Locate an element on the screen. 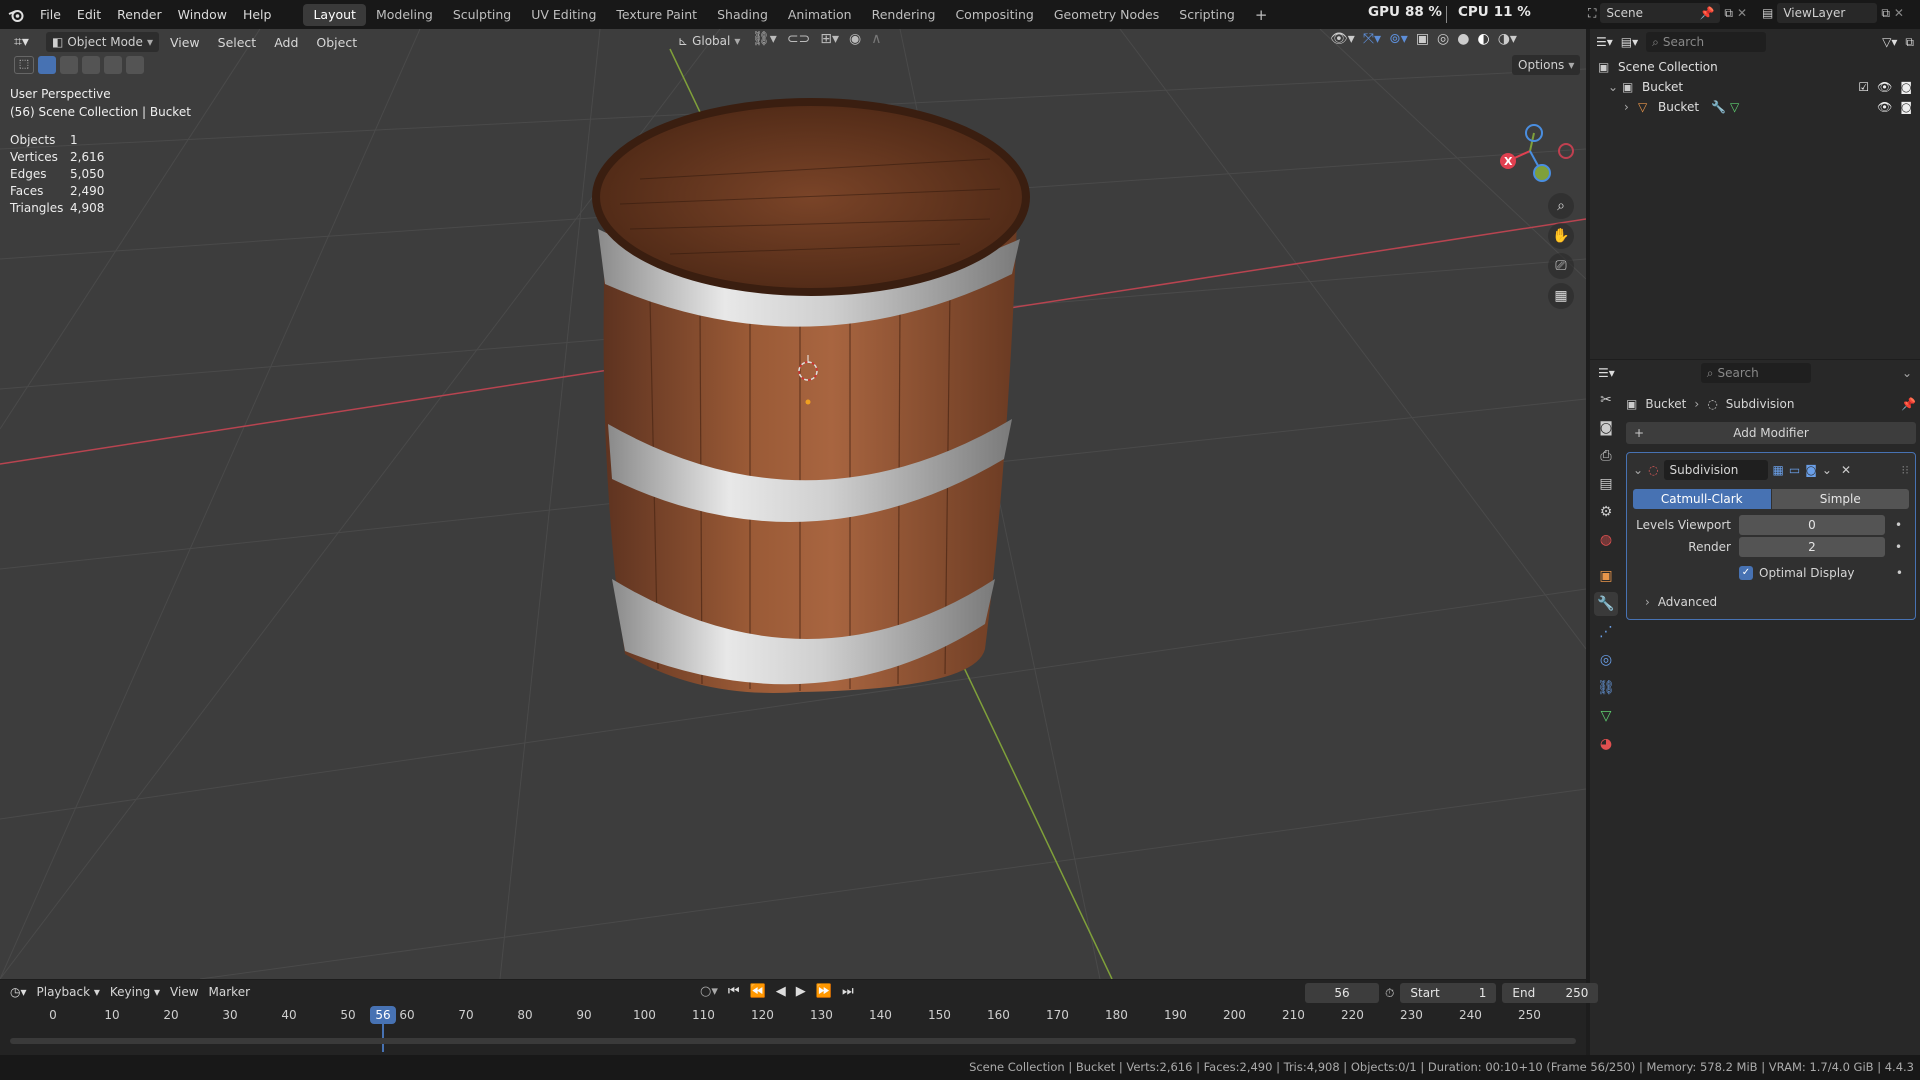 This screenshot has width=1920, height=1080. physics-tab-icon: ◎ is located at coordinates (1606, 660).